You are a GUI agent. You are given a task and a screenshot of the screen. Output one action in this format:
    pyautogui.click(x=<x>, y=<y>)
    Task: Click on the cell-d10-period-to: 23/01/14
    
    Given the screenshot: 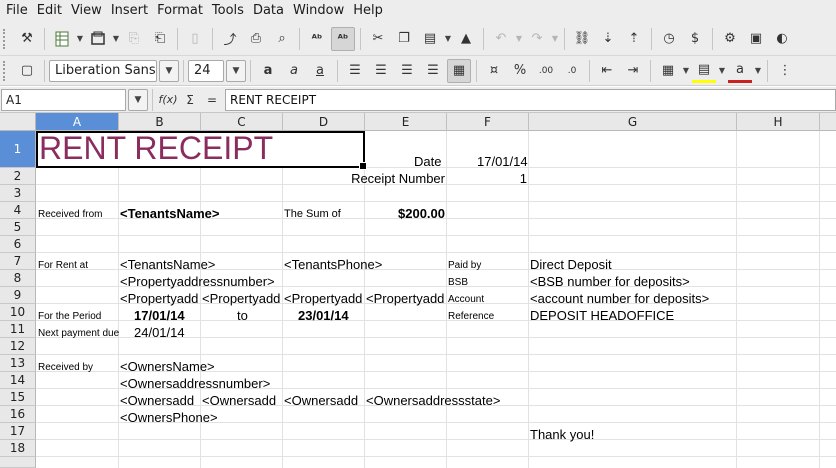 What is the action you would take?
    pyautogui.click(x=323, y=315)
    